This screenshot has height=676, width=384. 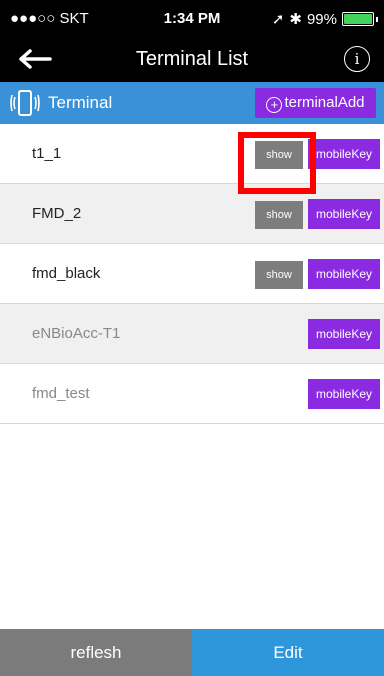 What do you see at coordinates (66, 273) in the screenshot?
I see `terminal-name: fmd_black` at bounding box center [66, 273].